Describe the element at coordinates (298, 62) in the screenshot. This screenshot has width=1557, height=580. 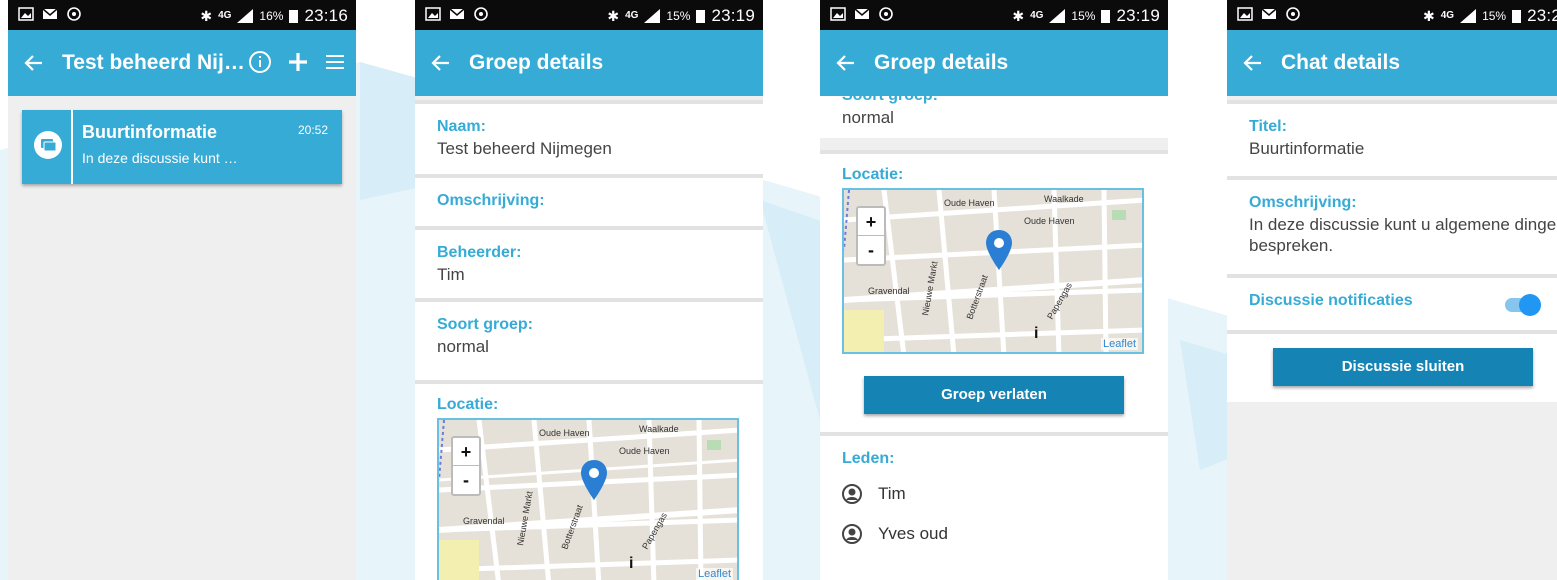
I see `add-icon` at that location.